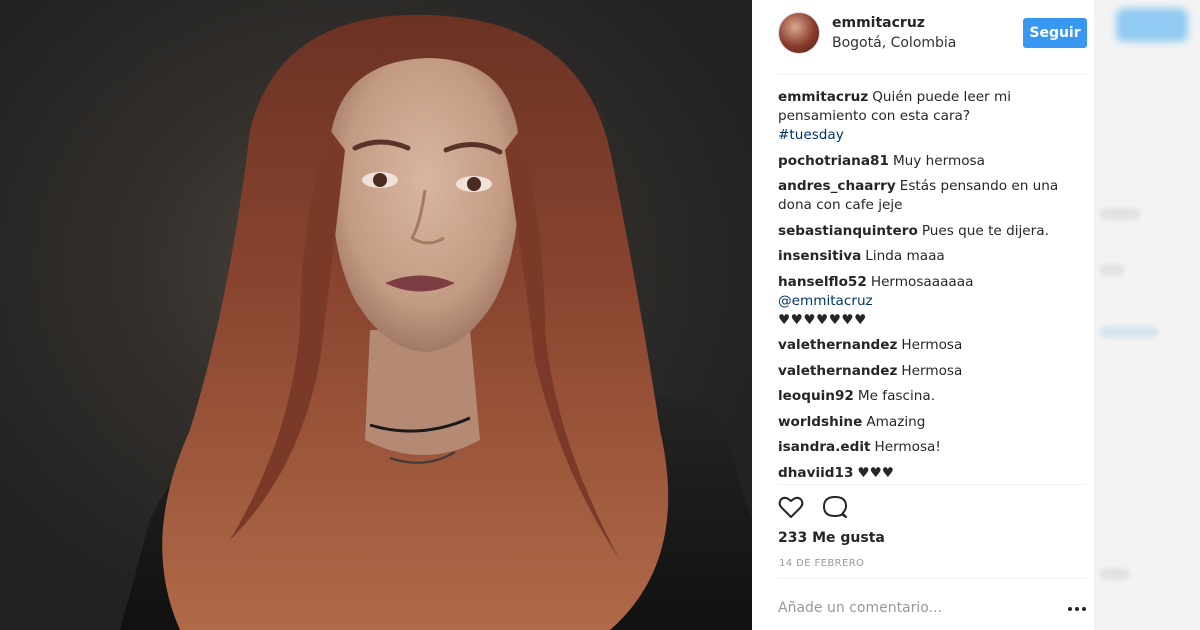 This screenshot has width=1200, height=630. I want to click on comment-mention: @emmitacruz, so click(825, 301).